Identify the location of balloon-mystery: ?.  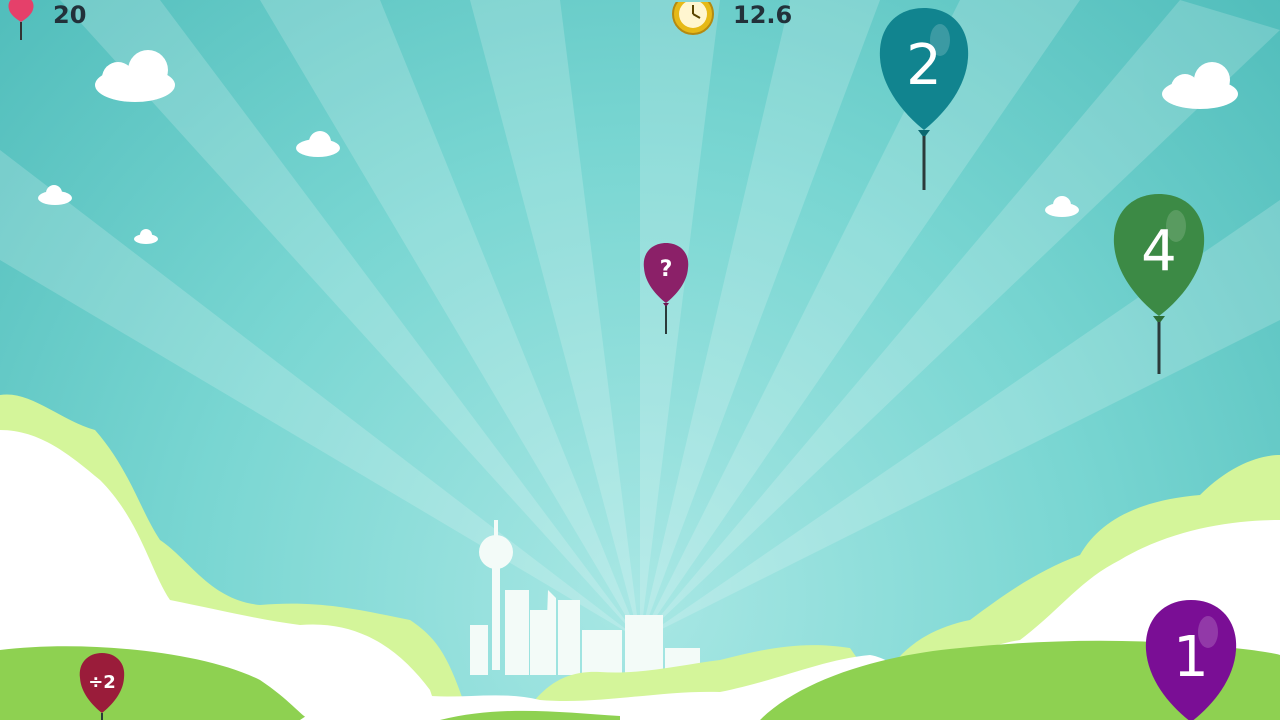
(666, 288).